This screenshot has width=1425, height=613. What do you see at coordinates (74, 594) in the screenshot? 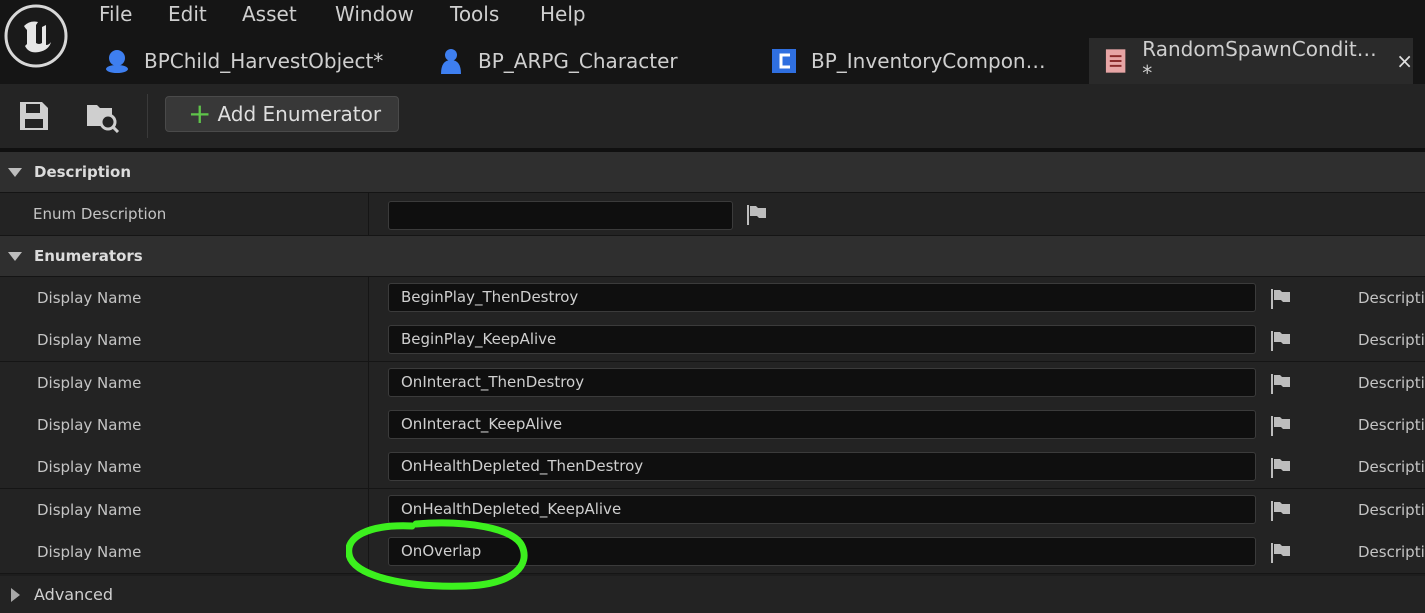
I see `section-title: Advanced` at bounding box center [74, 594].